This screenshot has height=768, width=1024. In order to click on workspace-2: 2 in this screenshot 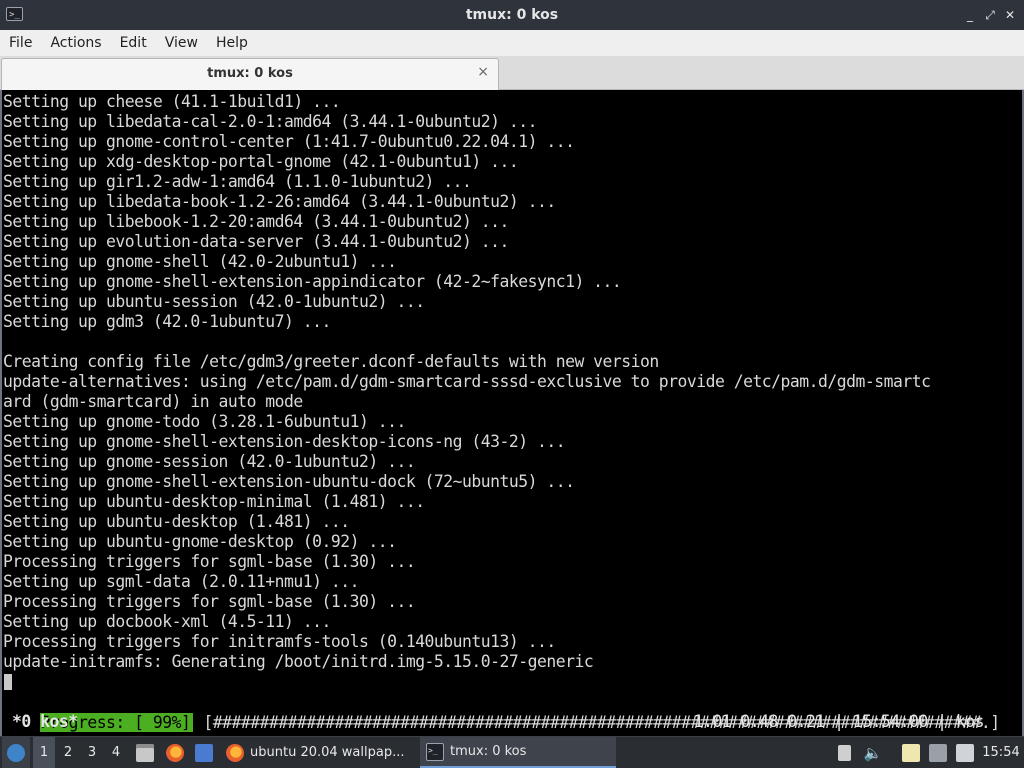, I will do `click(68, 752)`.